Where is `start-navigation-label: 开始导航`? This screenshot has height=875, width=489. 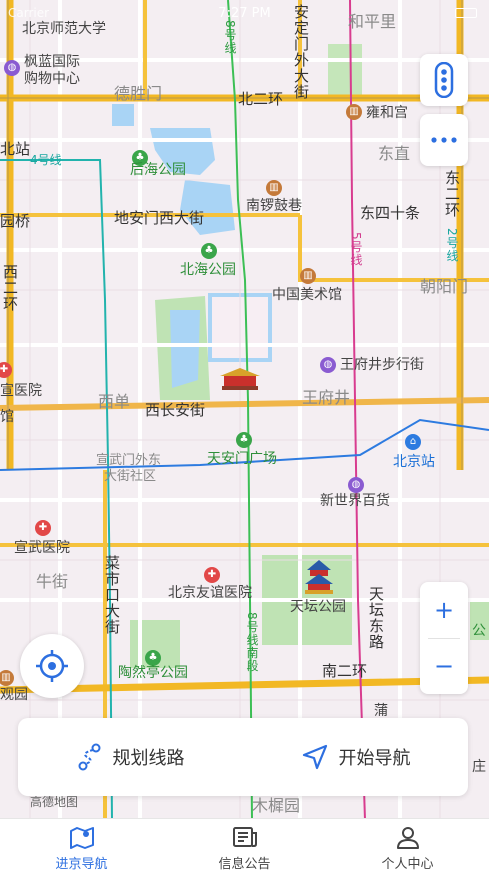
start-navigation-label: 开始导航 is located at coordinates (374, 758).